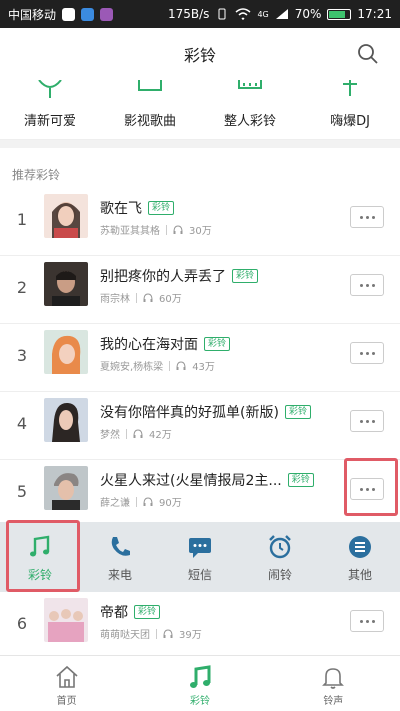  Describe the element at coordinates (200, 144) in the screenshot. I see `section-divider` at that location.